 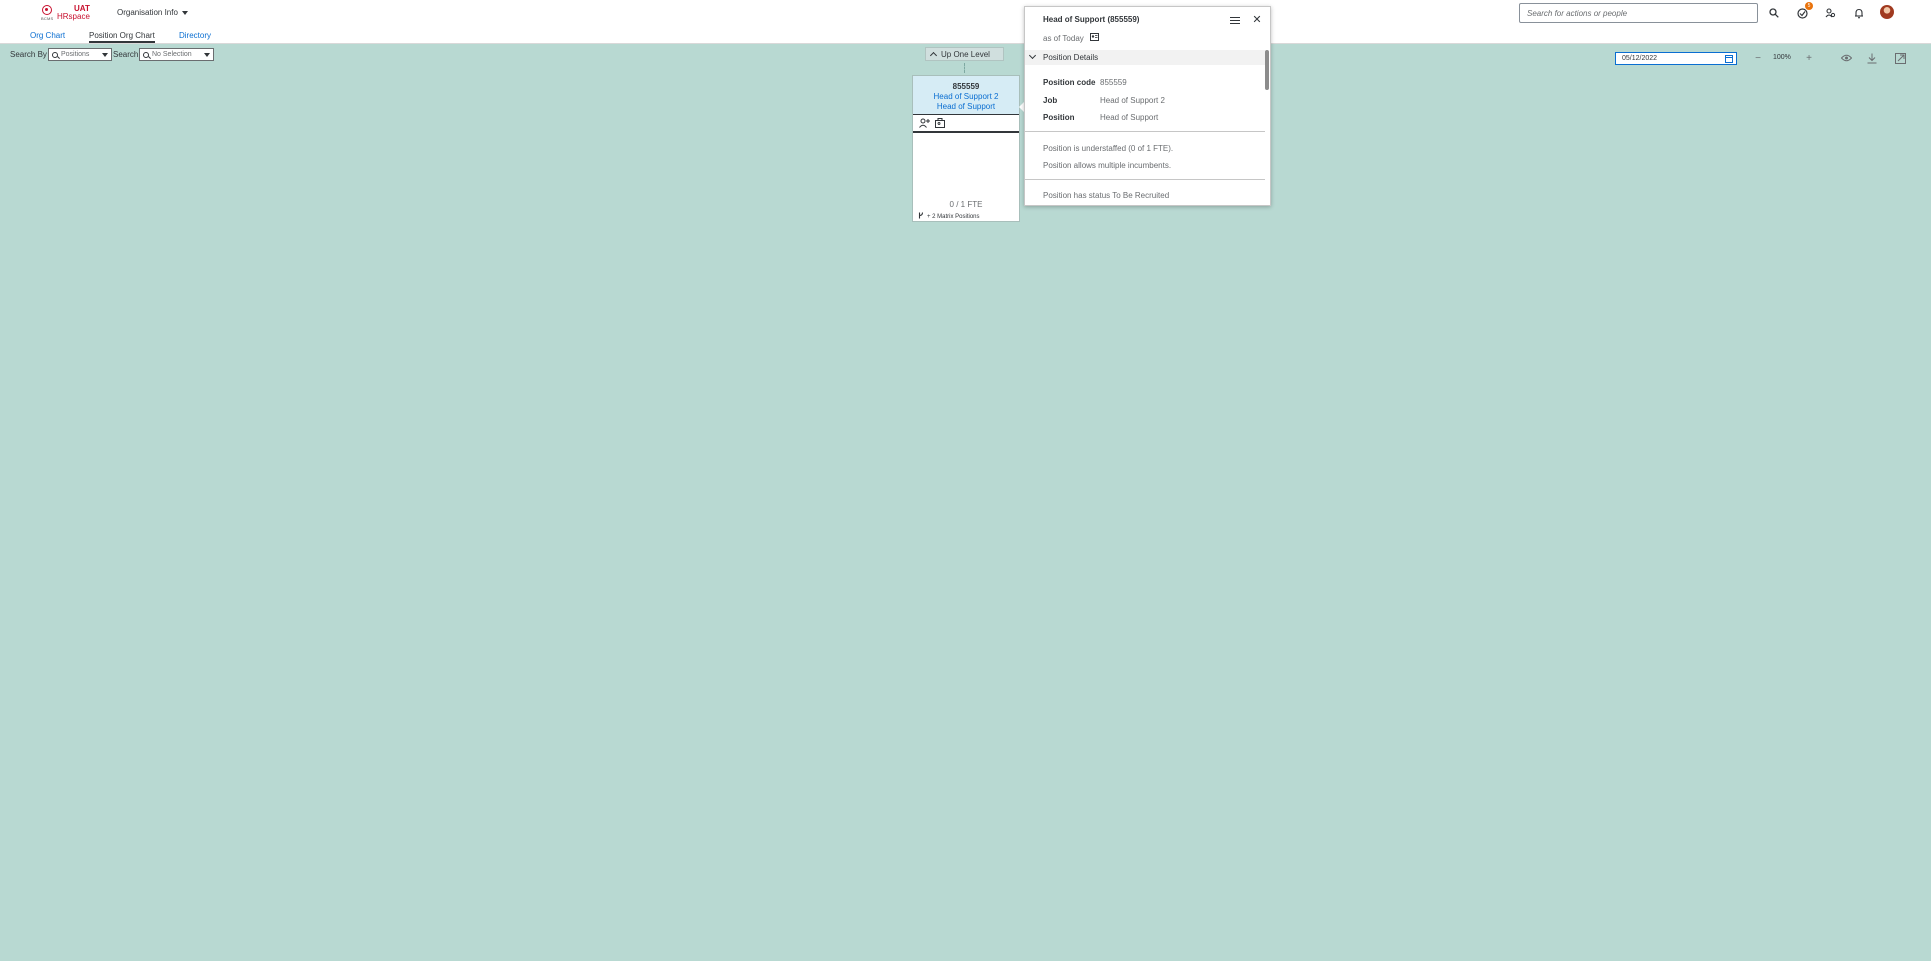 What do you see at coordinates (1729, 59) in the screenshot?
I see `calendar-icon` at bounding box center [1729, 59].